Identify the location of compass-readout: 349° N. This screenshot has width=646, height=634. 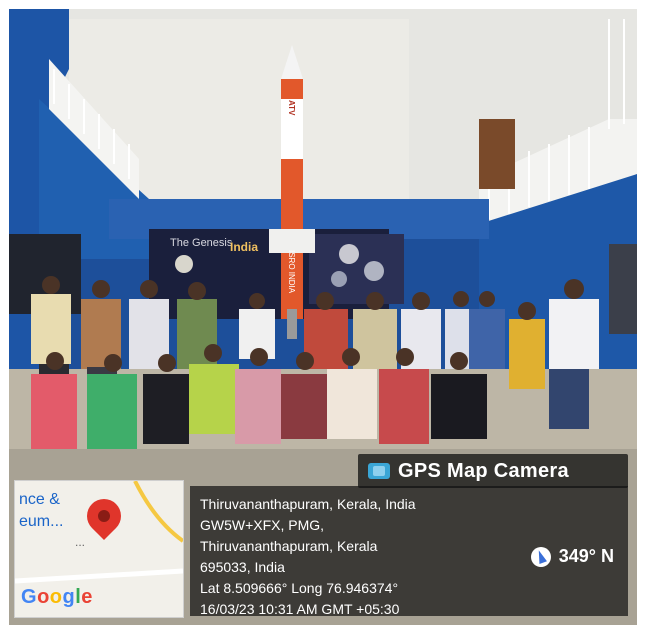
(572, 556).